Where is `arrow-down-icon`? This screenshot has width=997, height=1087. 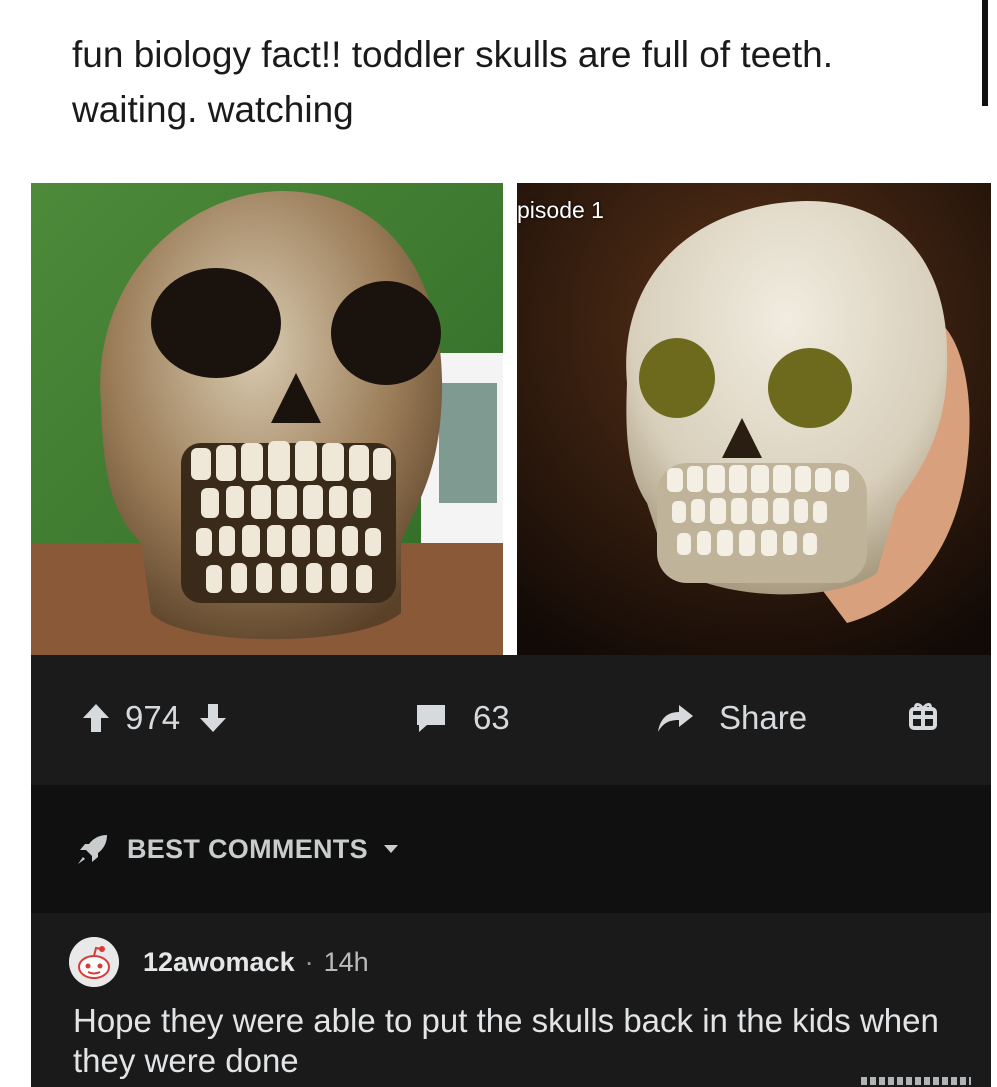
arrow-down-icon is located at coordinates (213, 718).